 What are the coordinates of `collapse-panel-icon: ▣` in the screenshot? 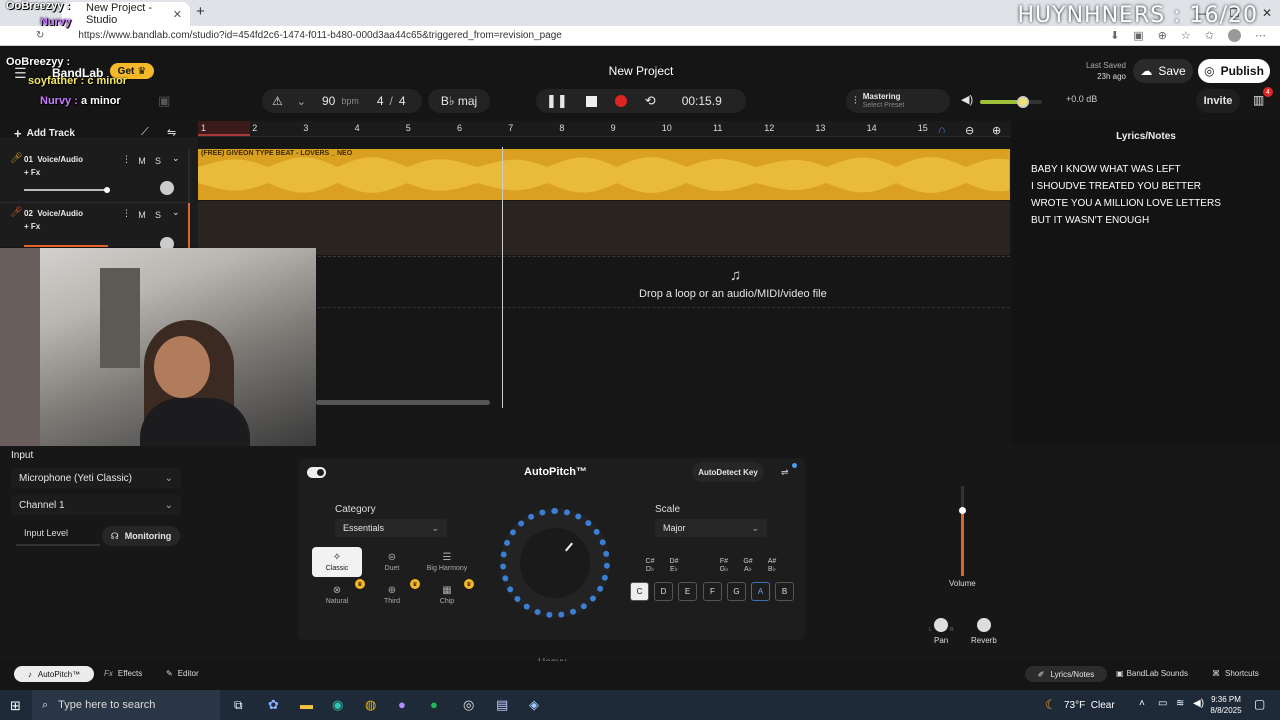 It's located at (164, 101).